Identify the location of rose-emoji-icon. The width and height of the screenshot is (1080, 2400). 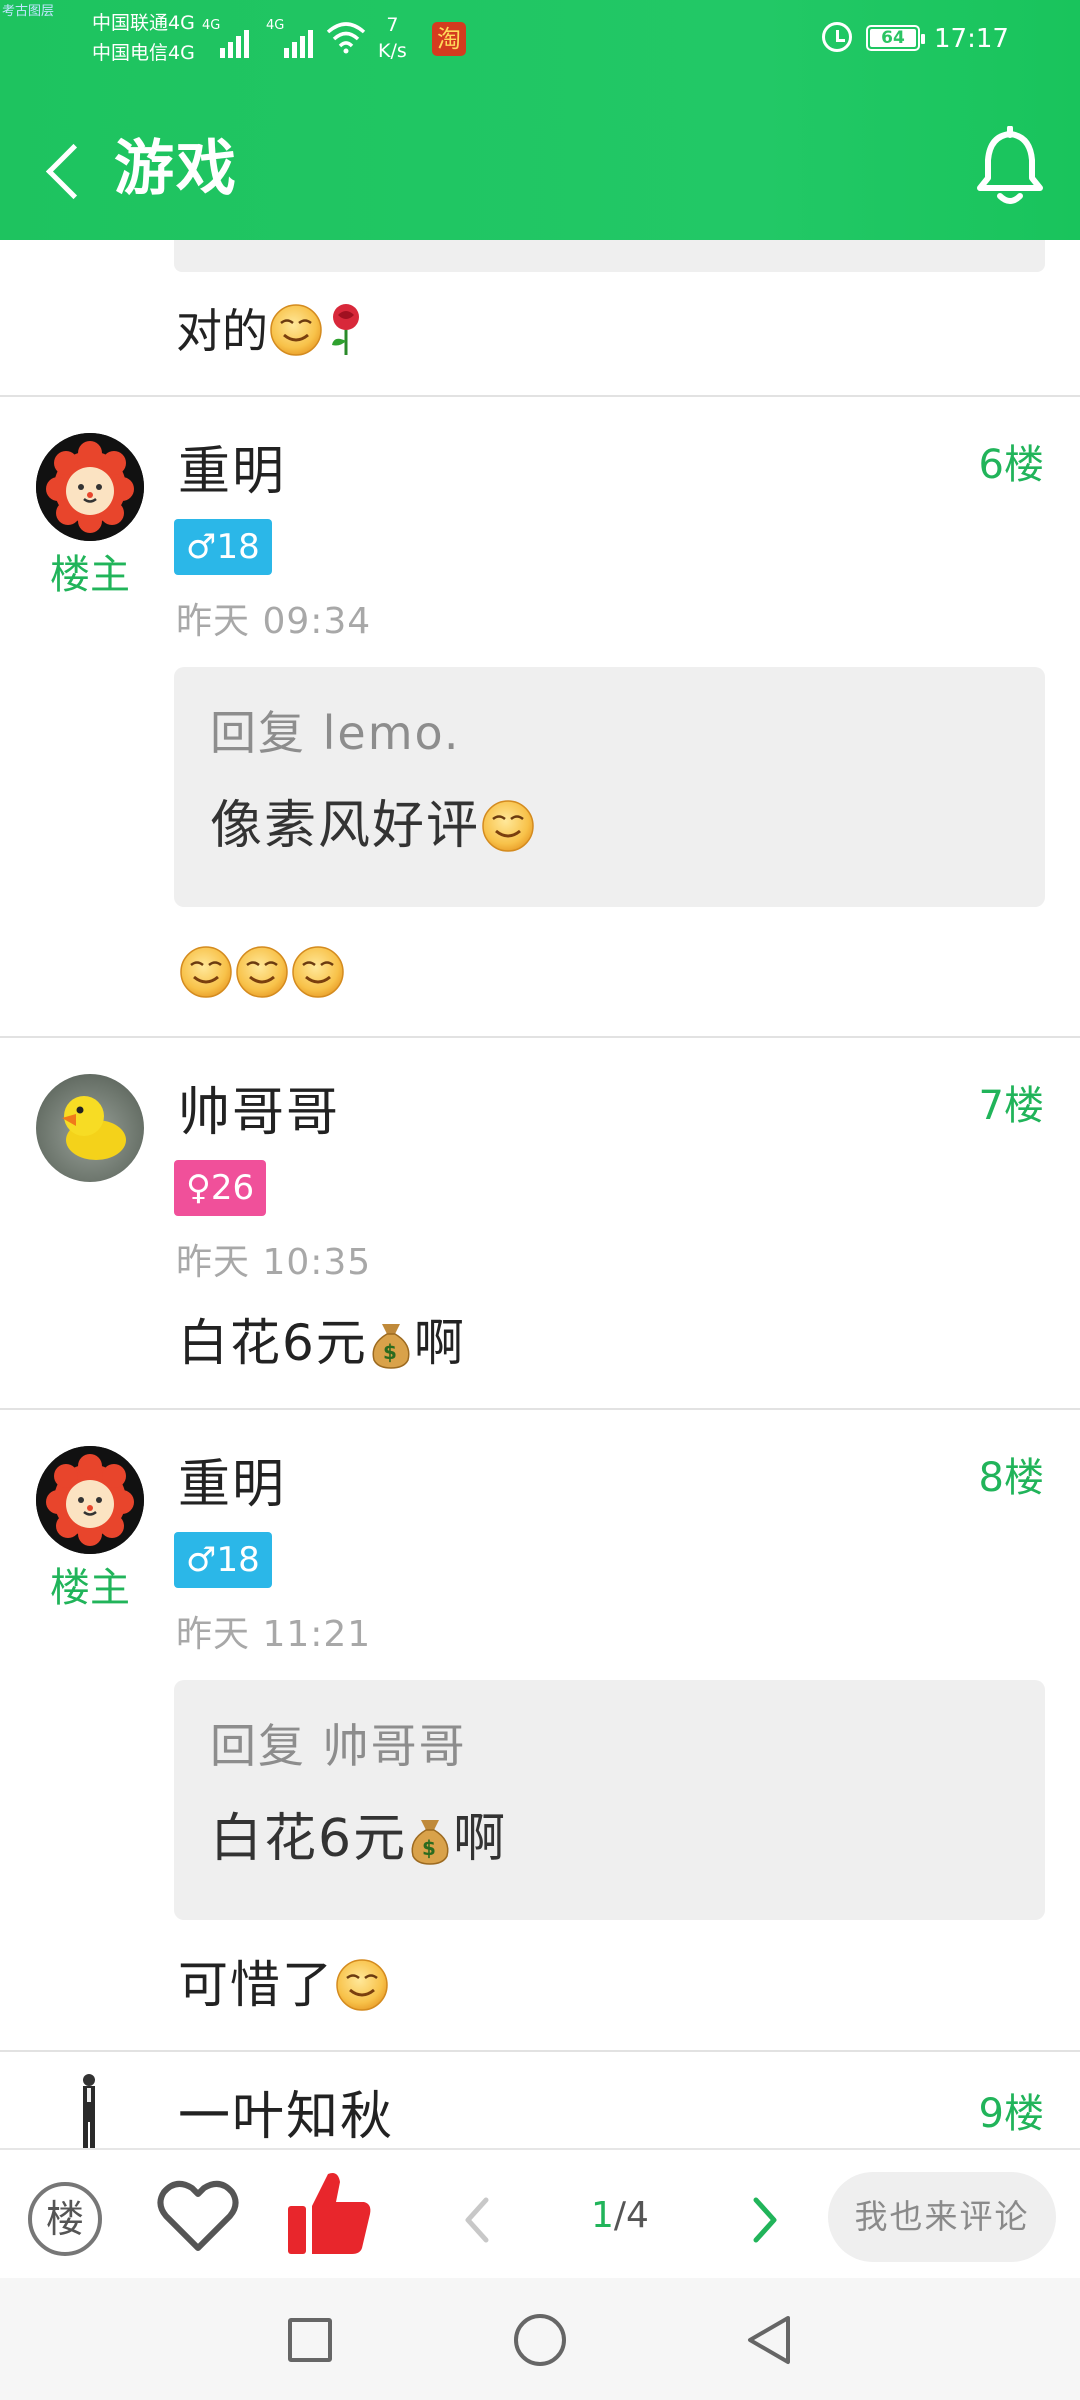
(346, 329).